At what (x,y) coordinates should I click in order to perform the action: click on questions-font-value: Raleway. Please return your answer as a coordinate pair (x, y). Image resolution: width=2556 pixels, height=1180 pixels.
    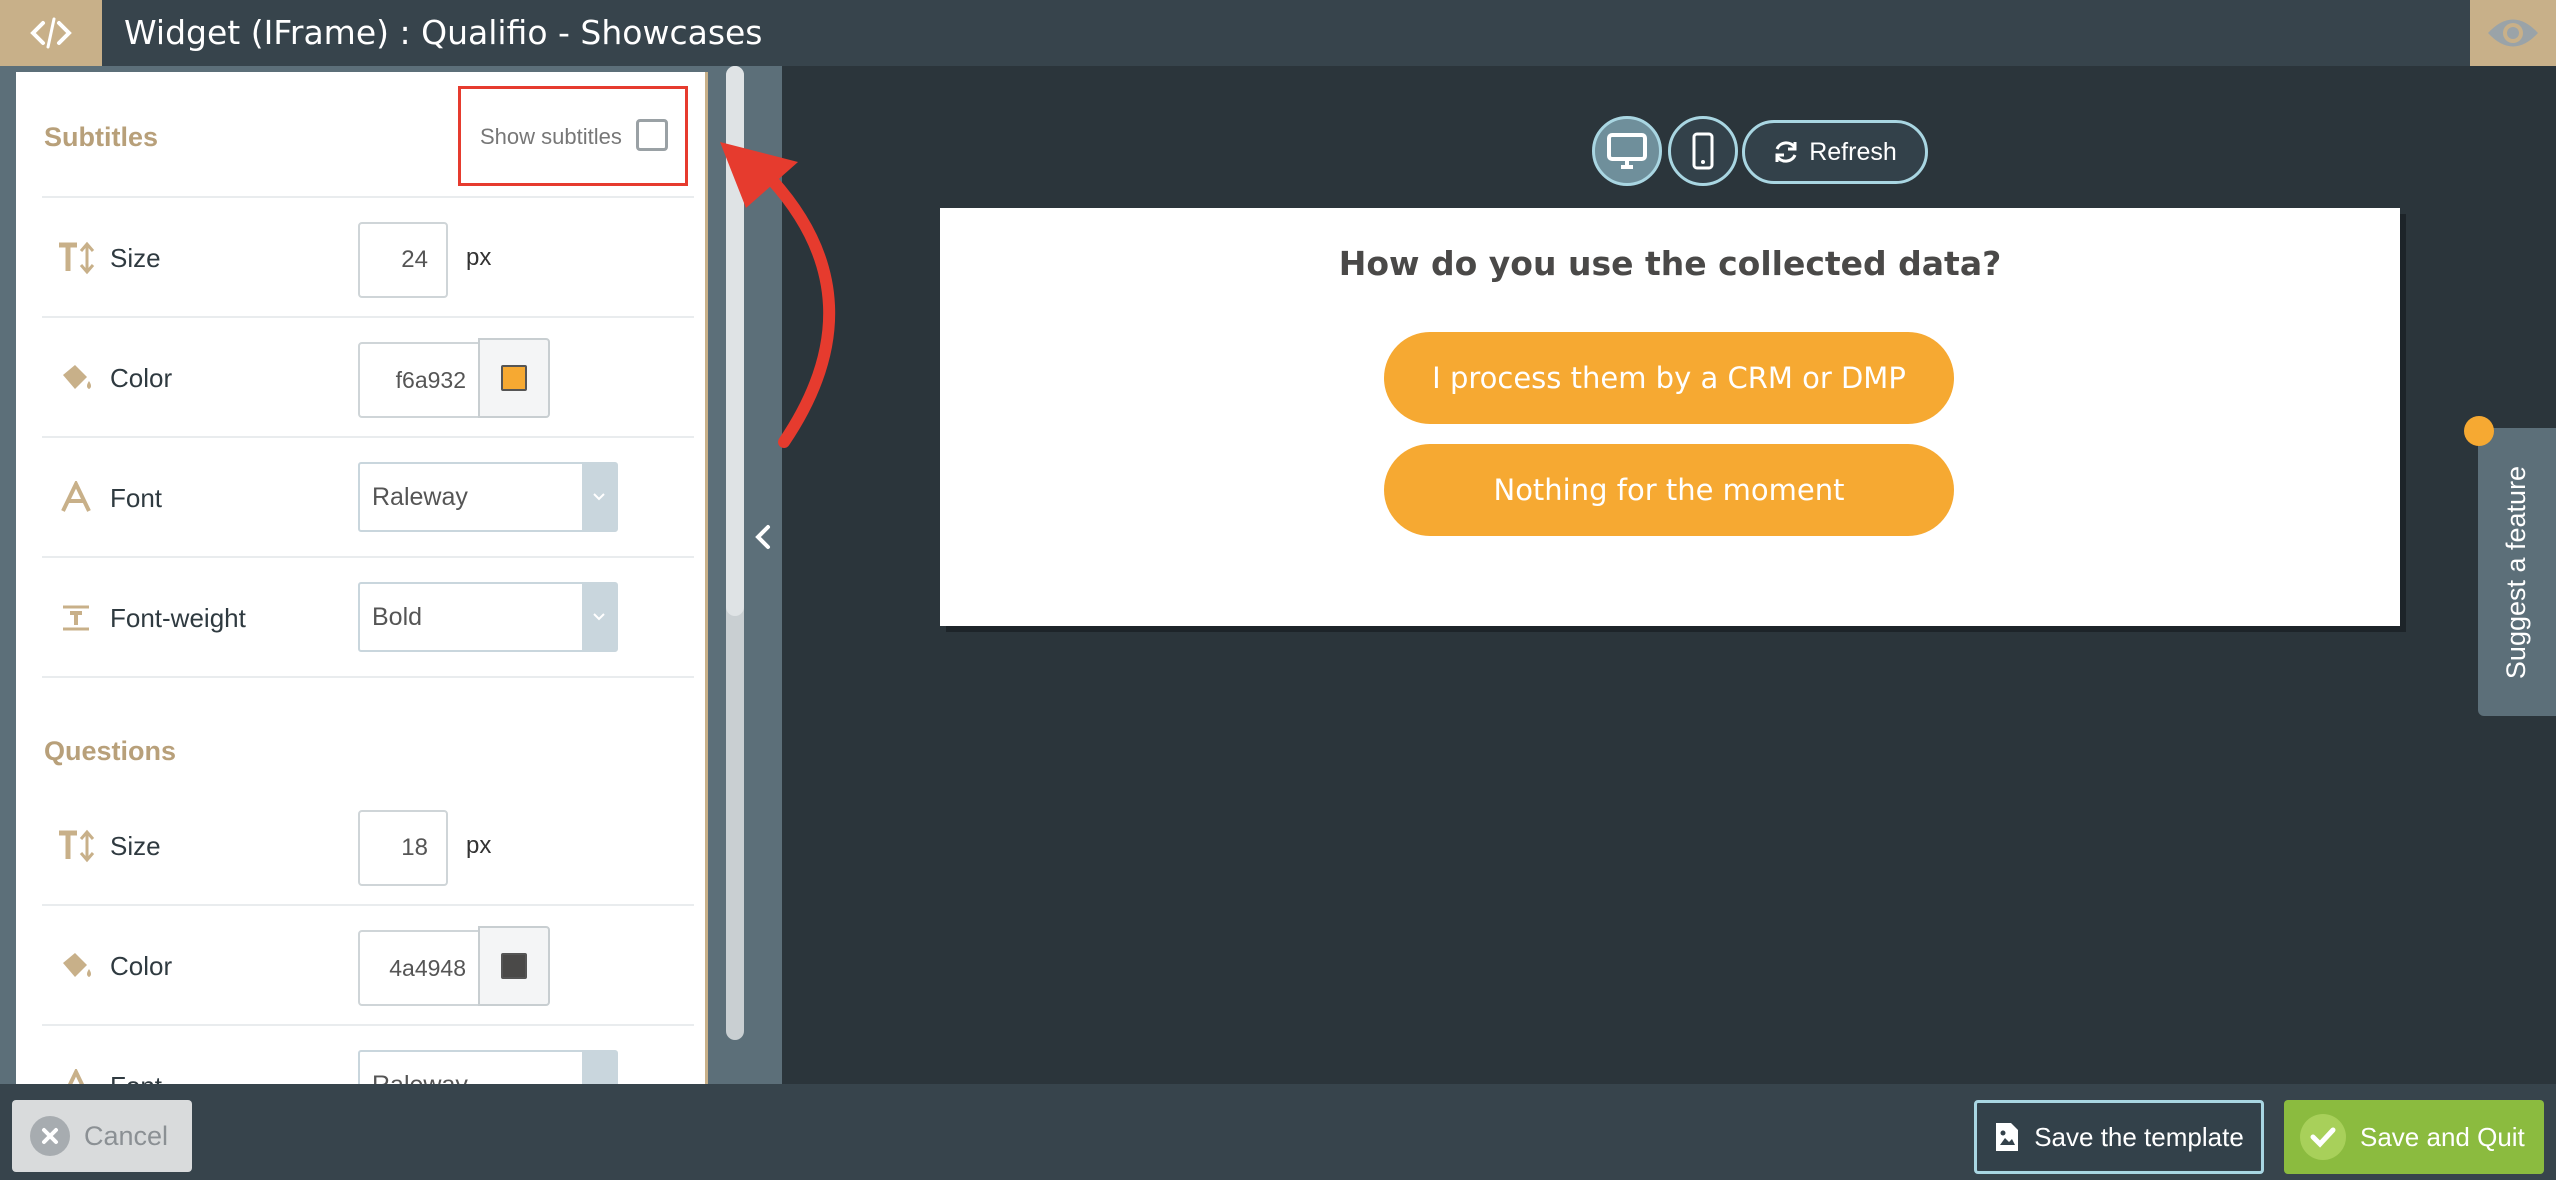
    Looking at the image, I should click on (420, 1068).